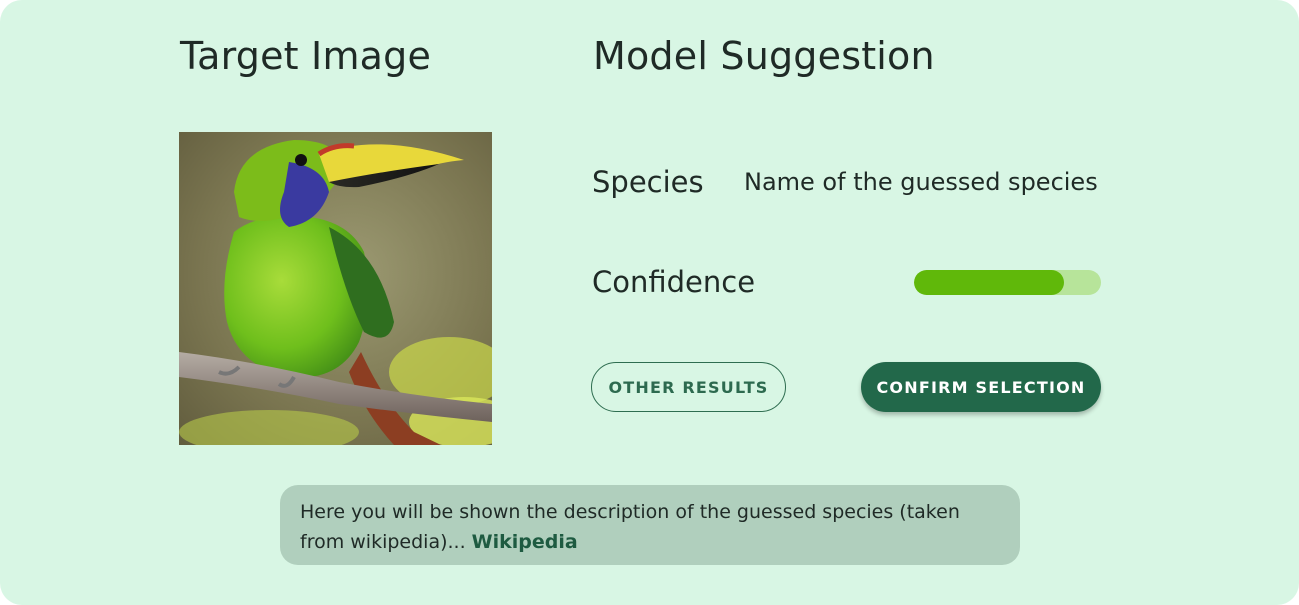 This screenshot has height=605, width=1299. What do you see at coordinates (688, 387) in the screenshot?
I see `other-results-button: OTHER RESULTS` at bounding box center [688, 387].